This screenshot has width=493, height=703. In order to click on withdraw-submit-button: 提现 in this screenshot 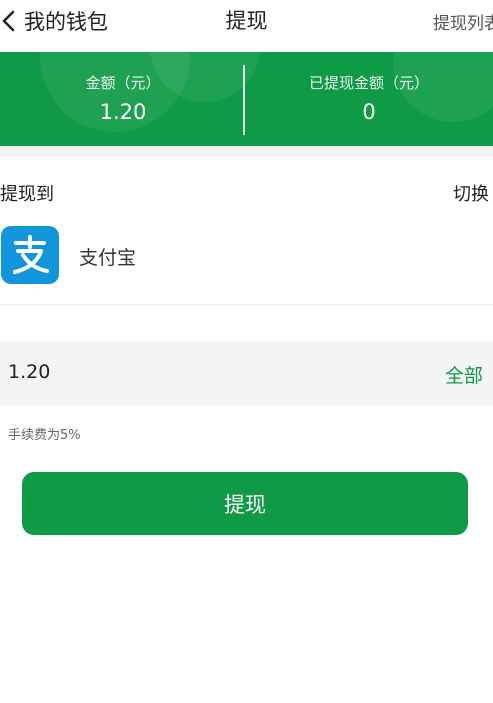, I will do `click(245, 503)`.